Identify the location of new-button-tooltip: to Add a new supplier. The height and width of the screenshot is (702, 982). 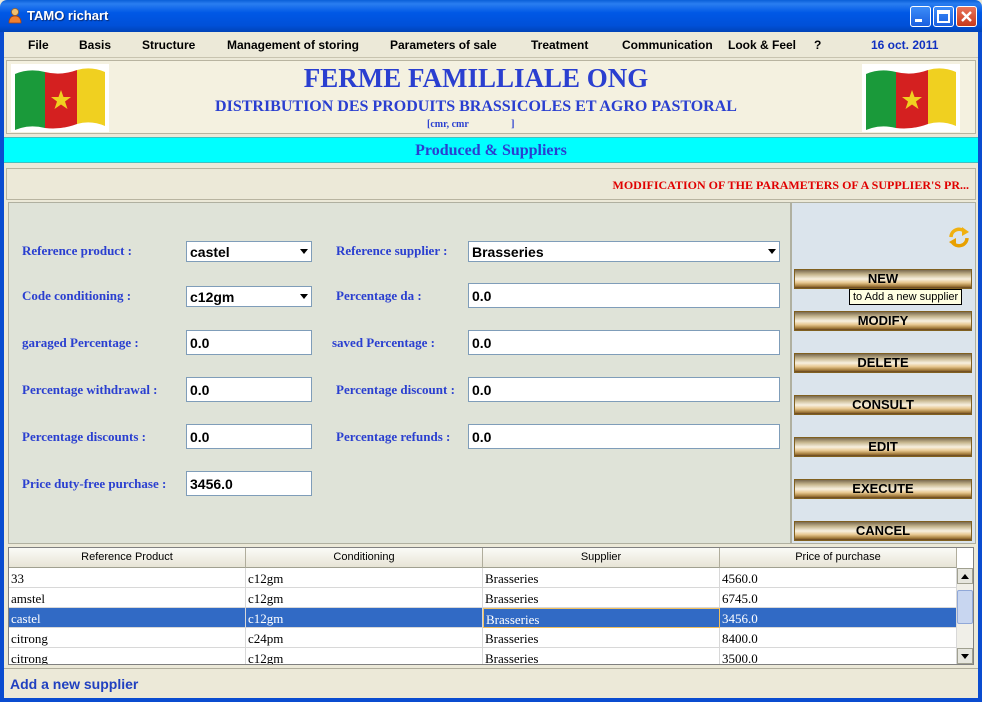
(906, 297).